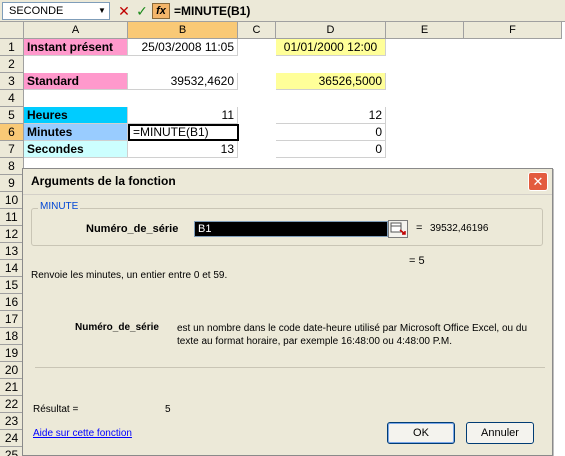 This screenshot has width=565, height=456. Describe the element at coordinates (12, 438) in the screenshot. I see `row-header-24: 24` at that location.